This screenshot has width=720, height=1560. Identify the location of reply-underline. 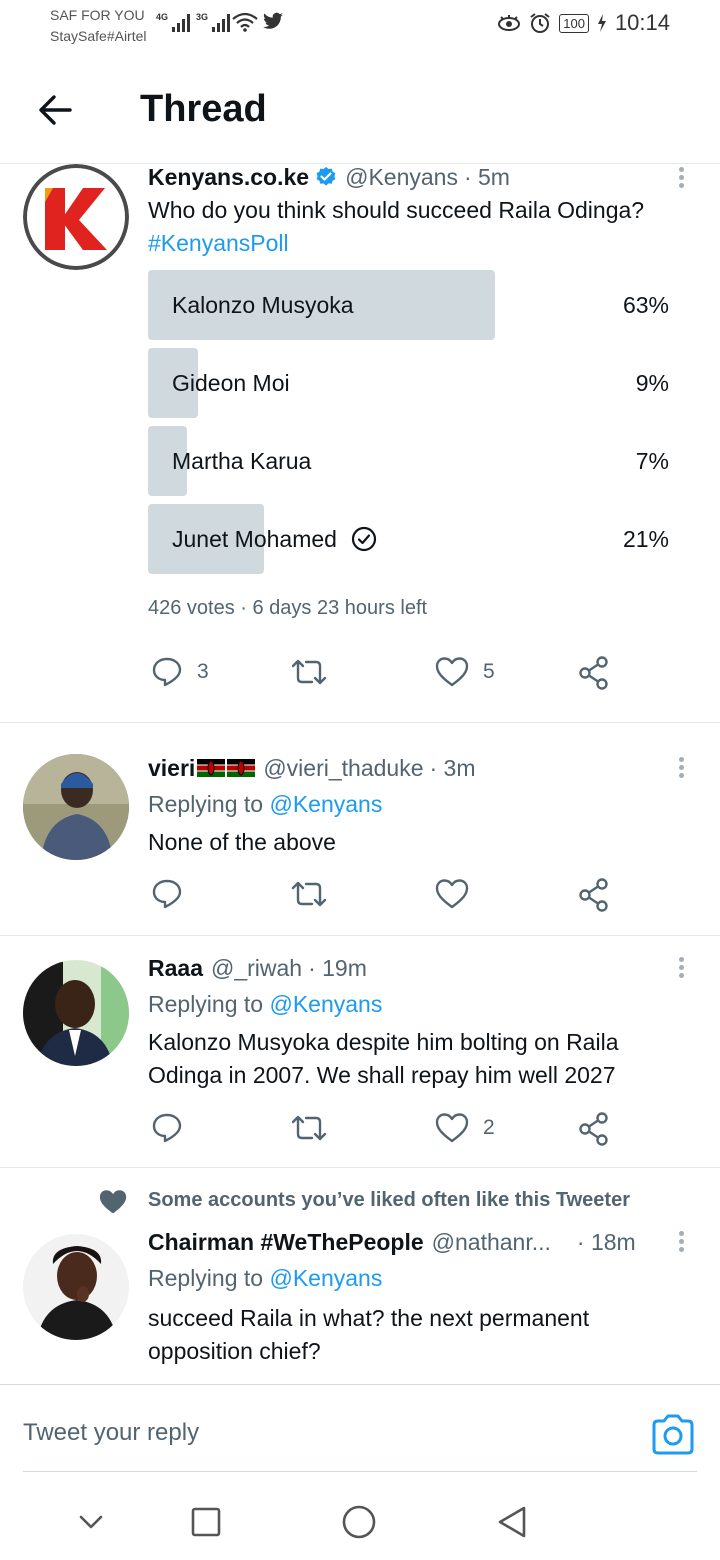
(360, 1471).